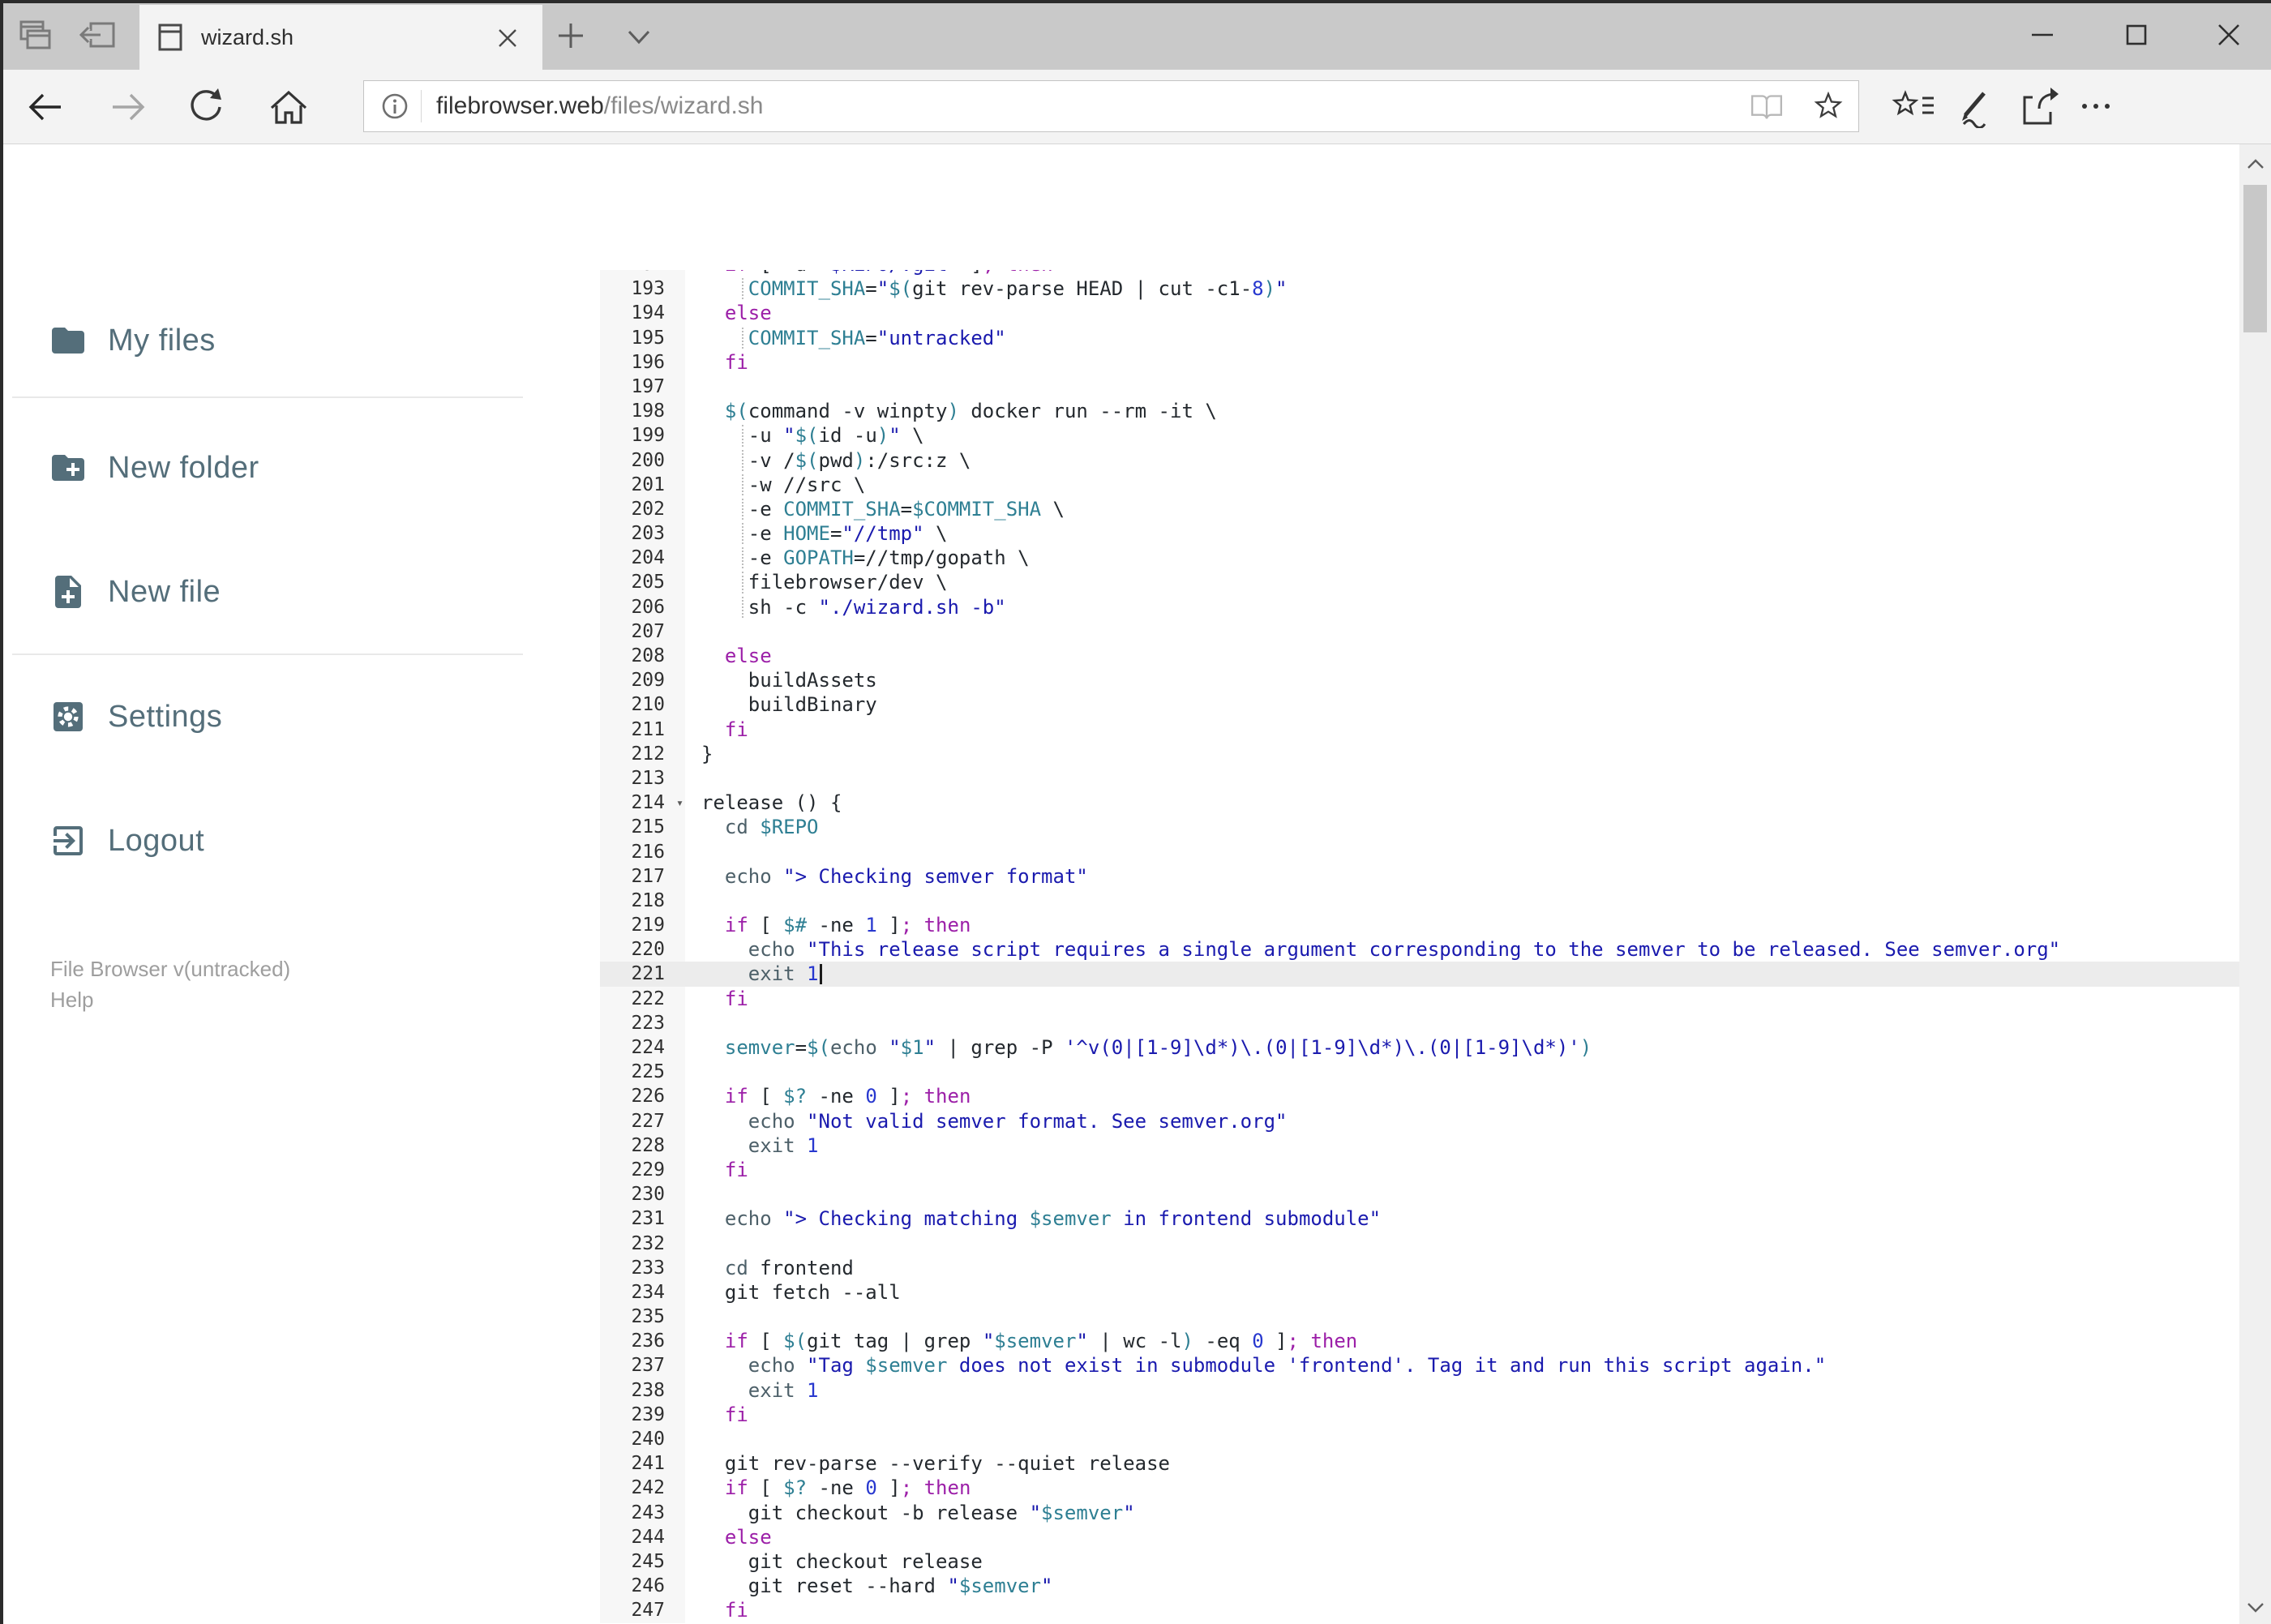 The height and width of the screenshot is (1624, 2271). What do you see at coordinates (2037, 106) in the screenshot?
I see `share-button` at bounding box center [2037, 106].